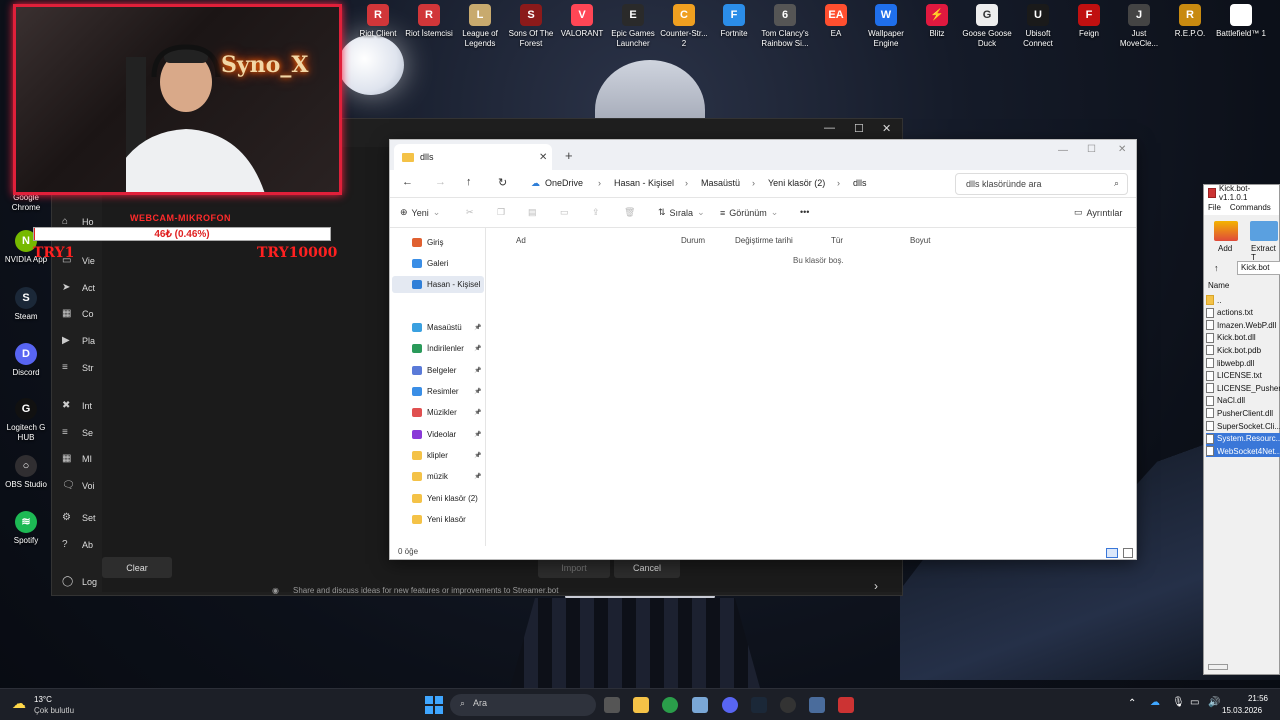 This screenshot has width=1280, height=720. I want to click on desktop-icon: R Riot Client, so click(378, 21).